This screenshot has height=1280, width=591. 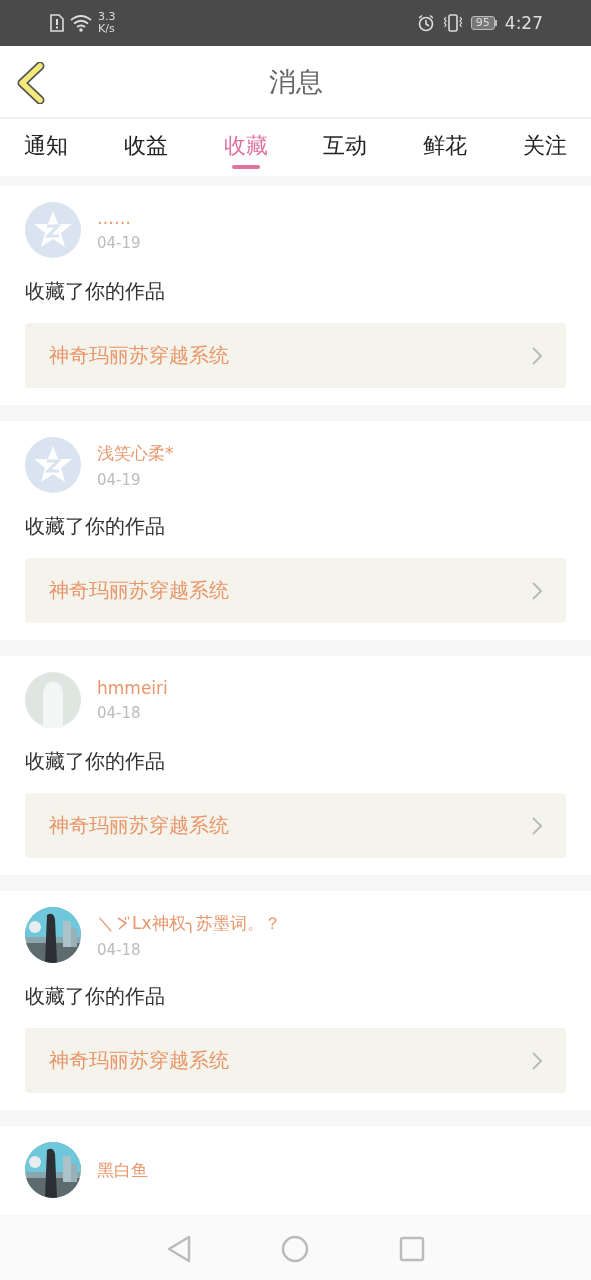 I want to click on back-nav-icon, so click(x=178, y=1249).